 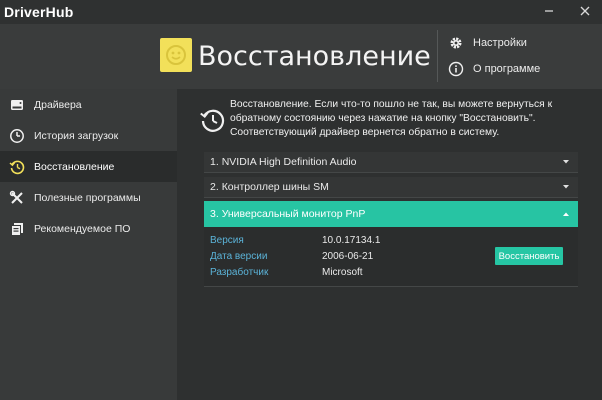 I want to click on sidebar-item-download-history: История загрузок, so click(x=88, y=135).